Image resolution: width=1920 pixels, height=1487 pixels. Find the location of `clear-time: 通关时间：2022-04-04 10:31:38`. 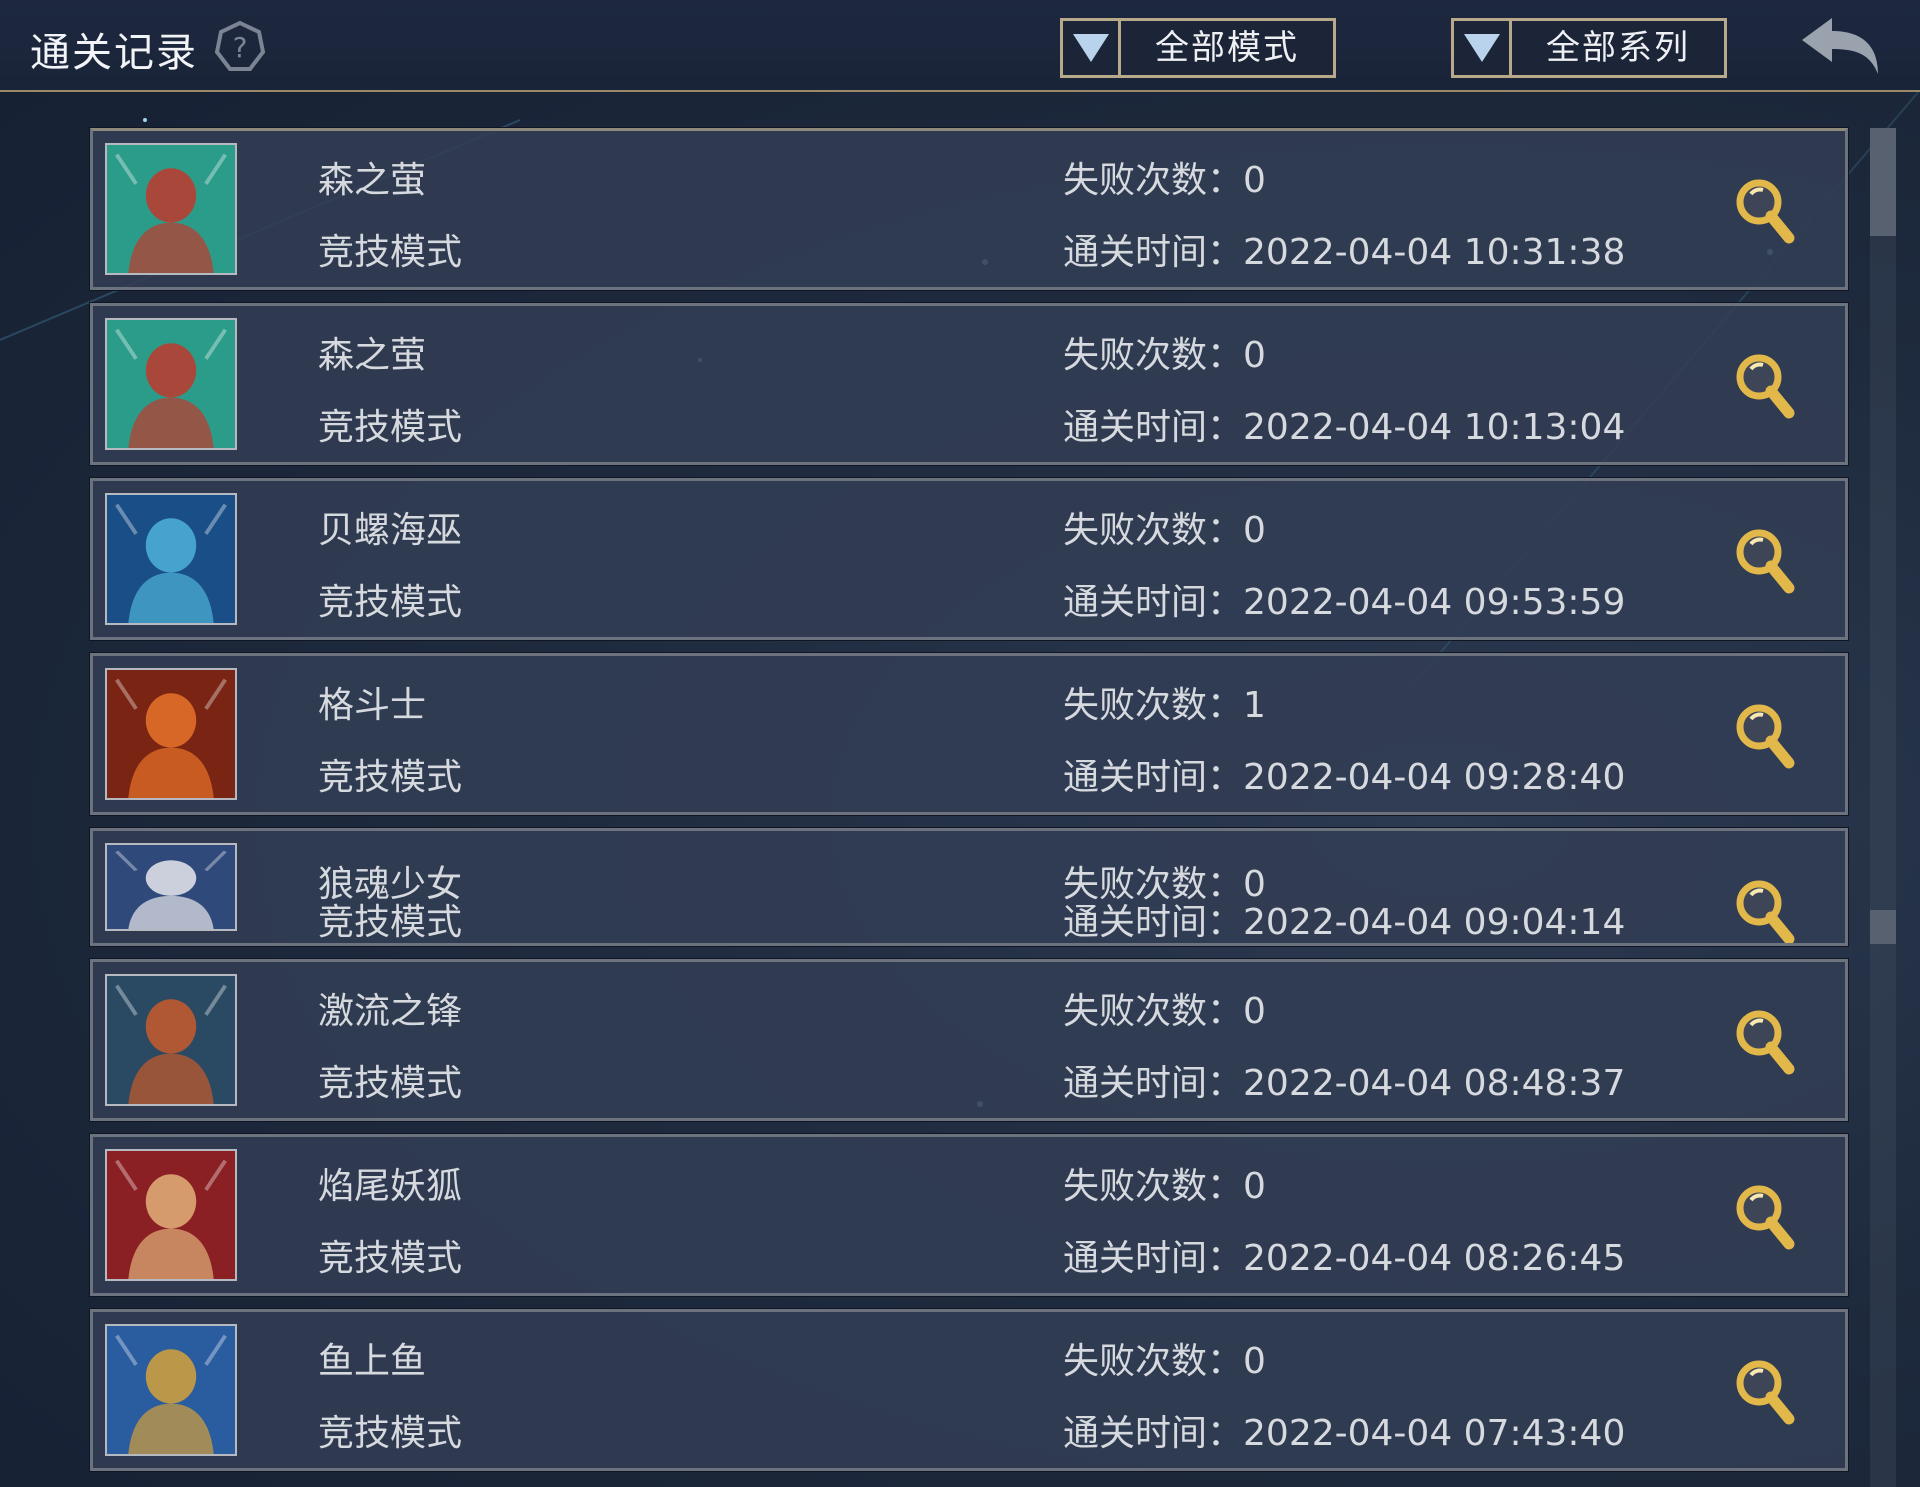

clear-time: 通关时间：2022-04-04 10:31:38 is located at coordinates (1344, 249).